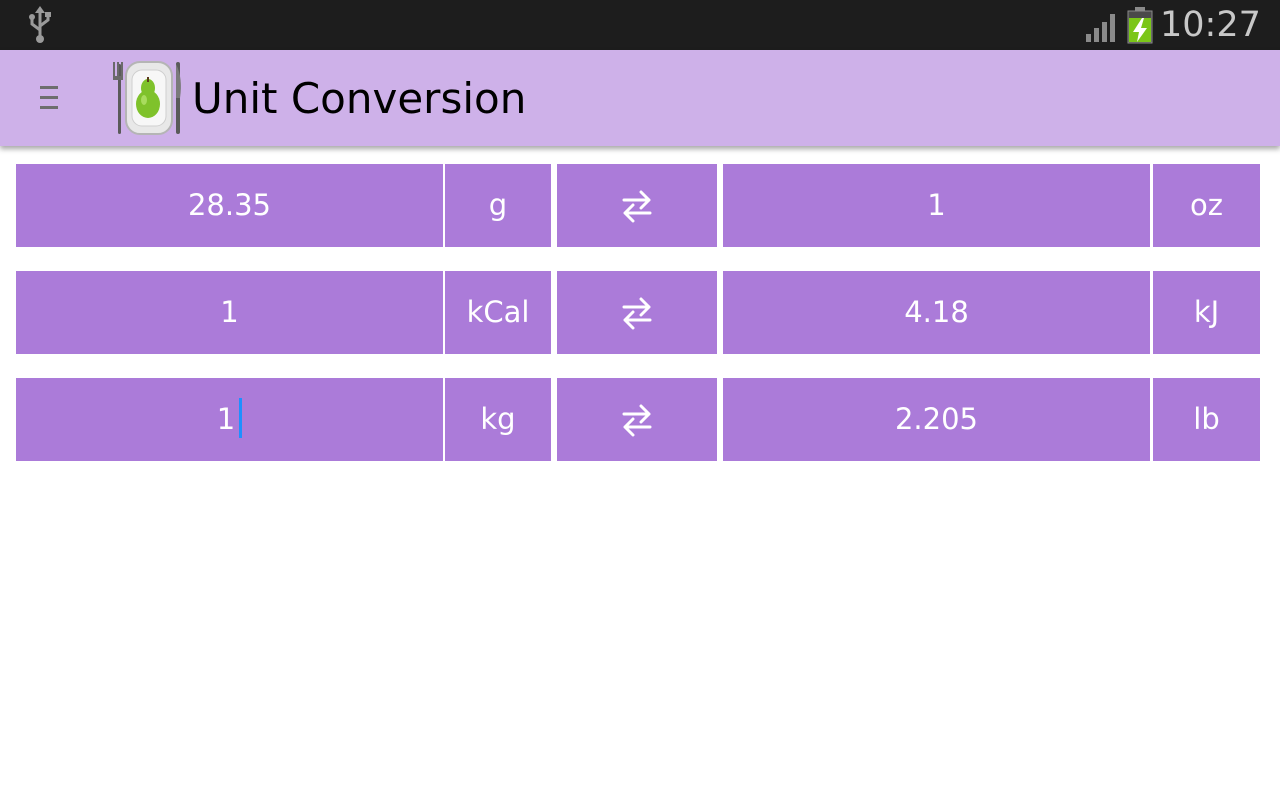 The image size is (1280, 800). What do you see at coordinates (40, 24) in the screenshot?
I see `usb-icon` at bounding box center [40, 24].